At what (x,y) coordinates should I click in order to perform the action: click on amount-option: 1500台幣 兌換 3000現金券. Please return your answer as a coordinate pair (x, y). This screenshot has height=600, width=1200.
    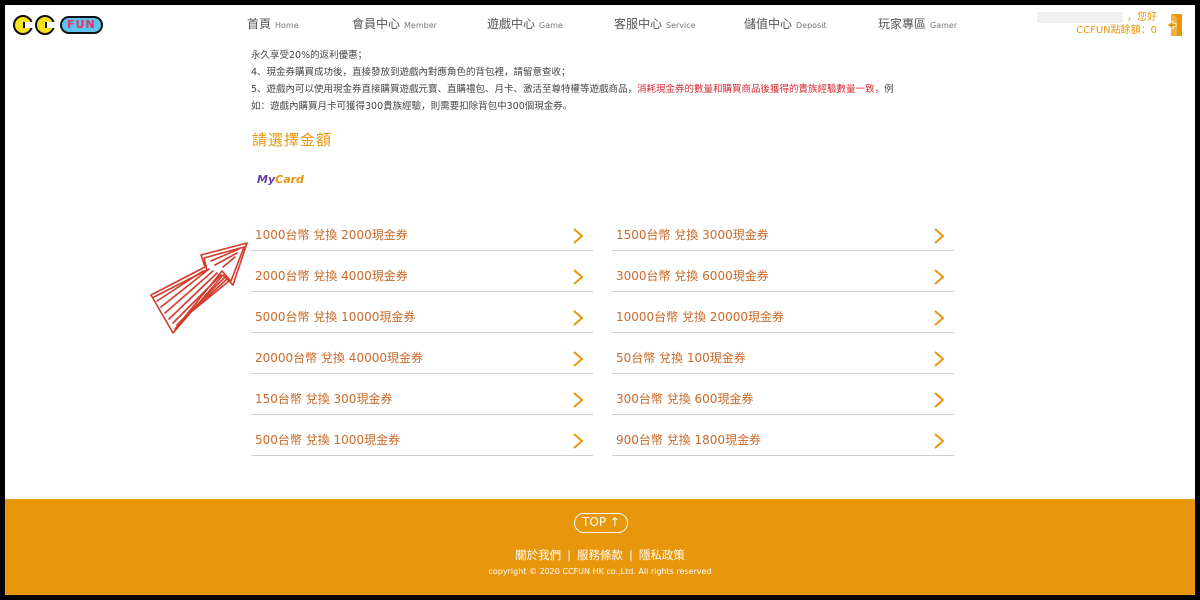
    Looking at the image, I should click on (783, 231).